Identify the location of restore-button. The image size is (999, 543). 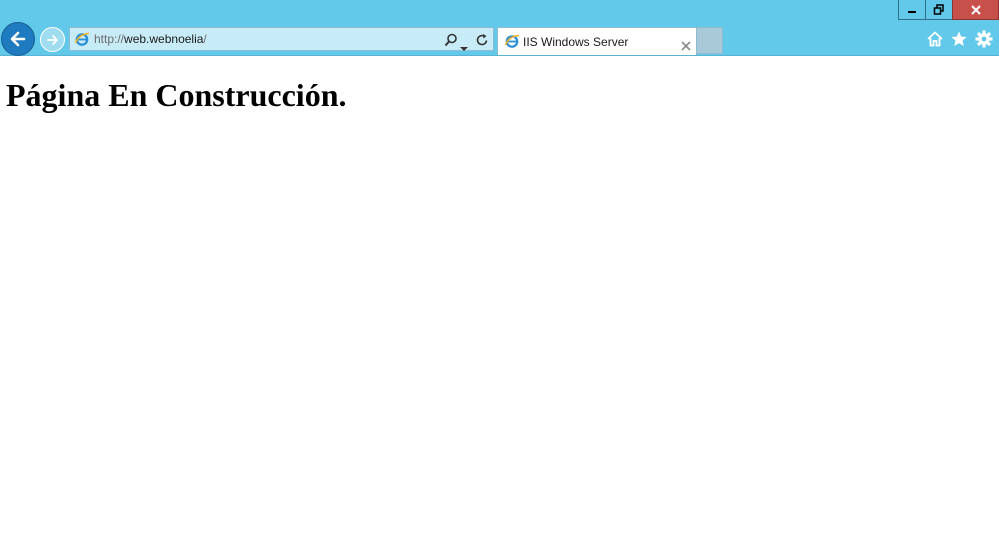
(938, 10).